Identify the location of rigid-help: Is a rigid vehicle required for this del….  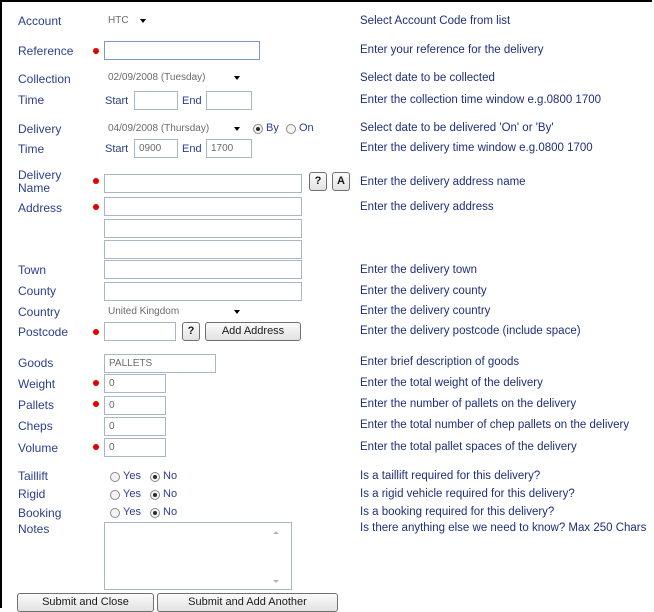
(467, 494).